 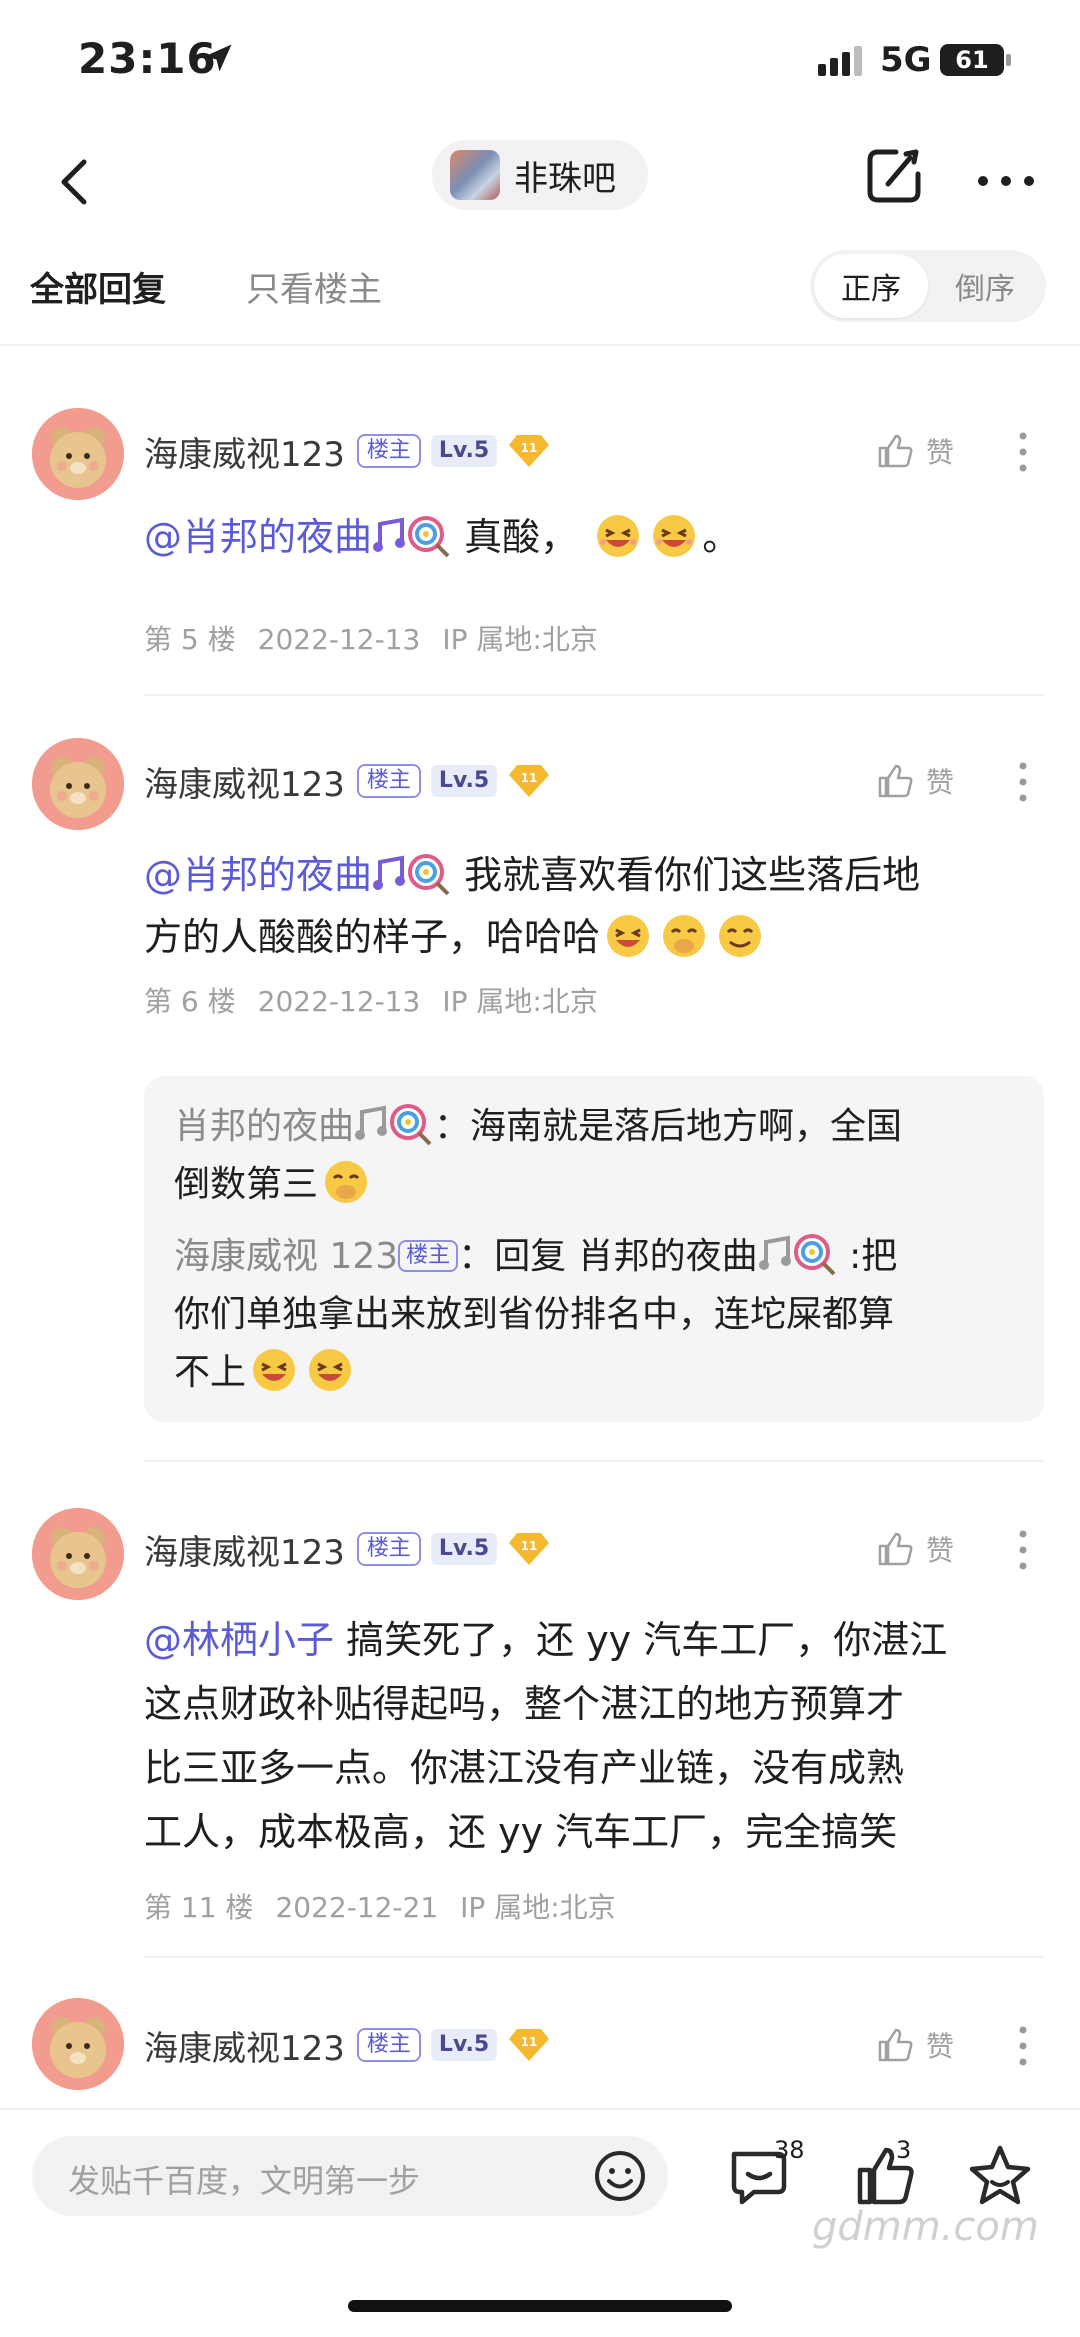 What do you see at coordinates (190, 639) in the screenshot?
I see `floor-number: 第 5 楼` at bounding box center [190, 639].